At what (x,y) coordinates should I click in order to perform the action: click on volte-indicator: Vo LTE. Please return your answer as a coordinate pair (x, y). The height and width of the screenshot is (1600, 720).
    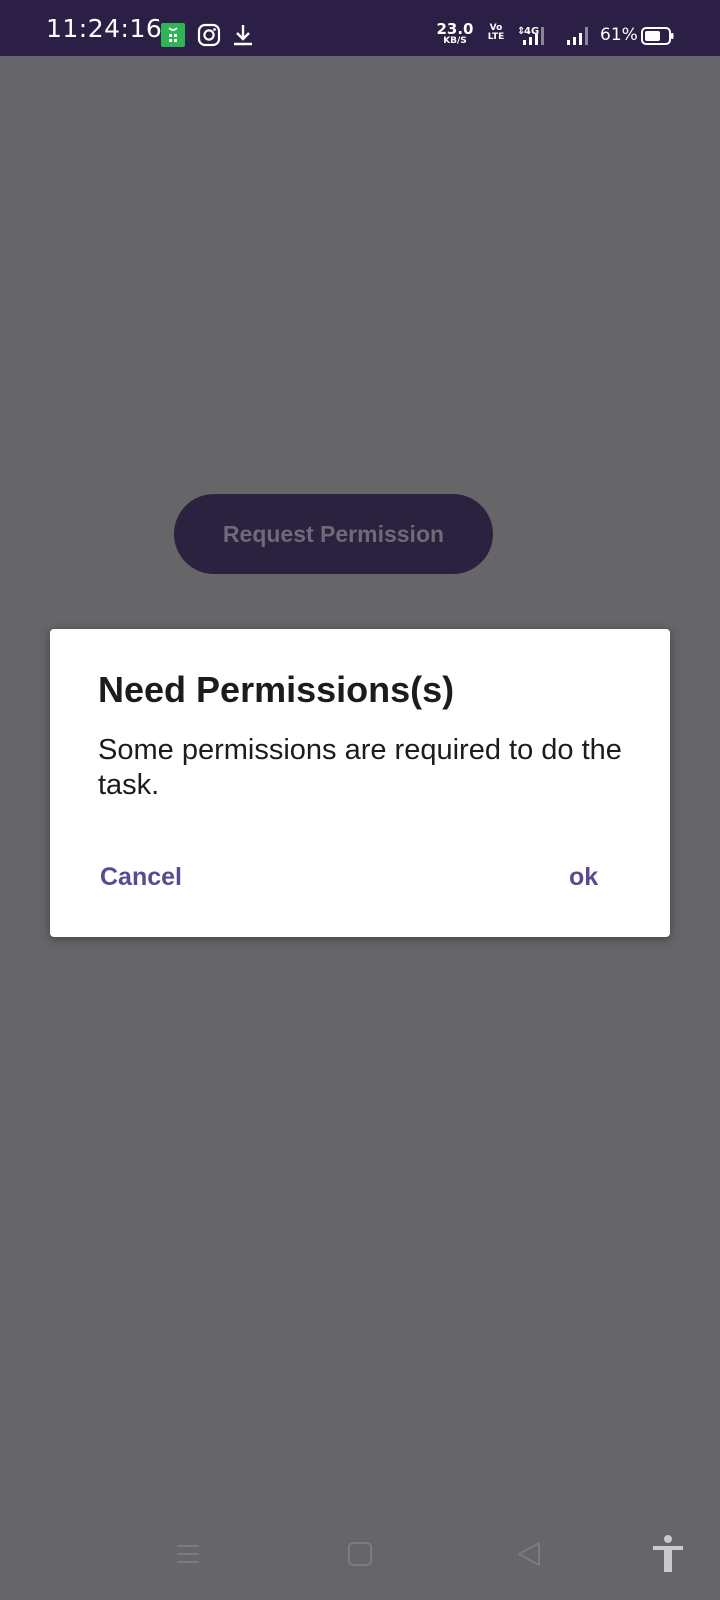
    Looking at the image, I should click on (496, 33).